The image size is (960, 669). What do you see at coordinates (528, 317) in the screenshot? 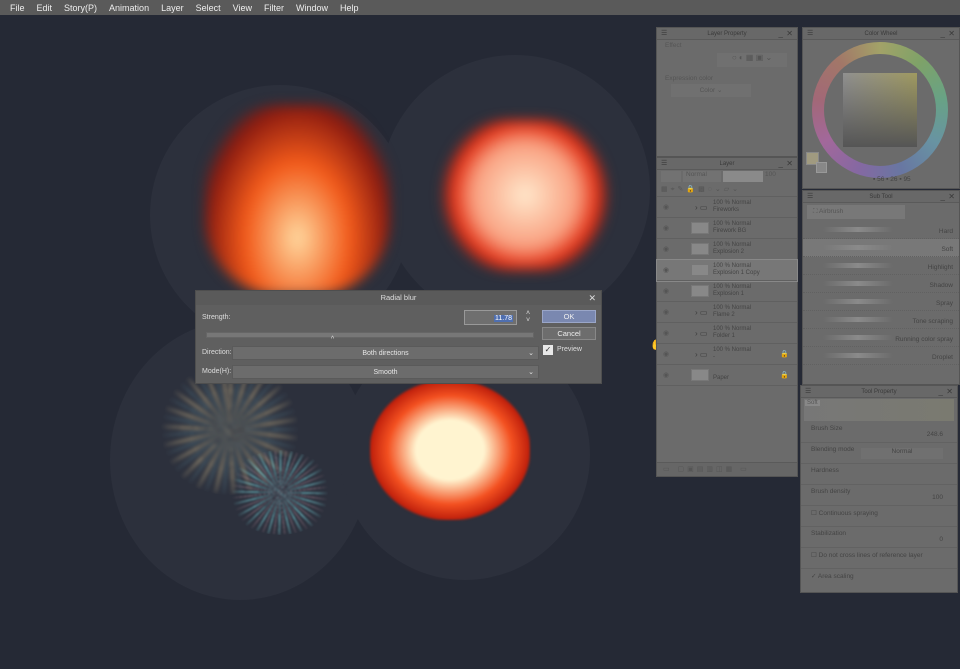
I see `strength-spinner: ˄ ˅` at bounding box center [528, 317].